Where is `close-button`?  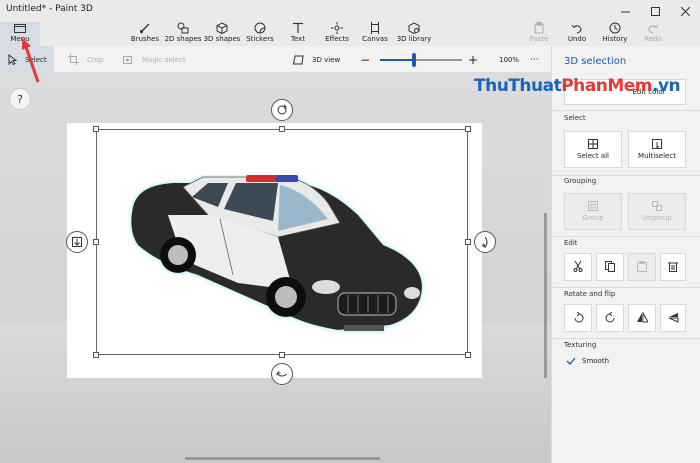
close-button is located at coordinates (685, 11).